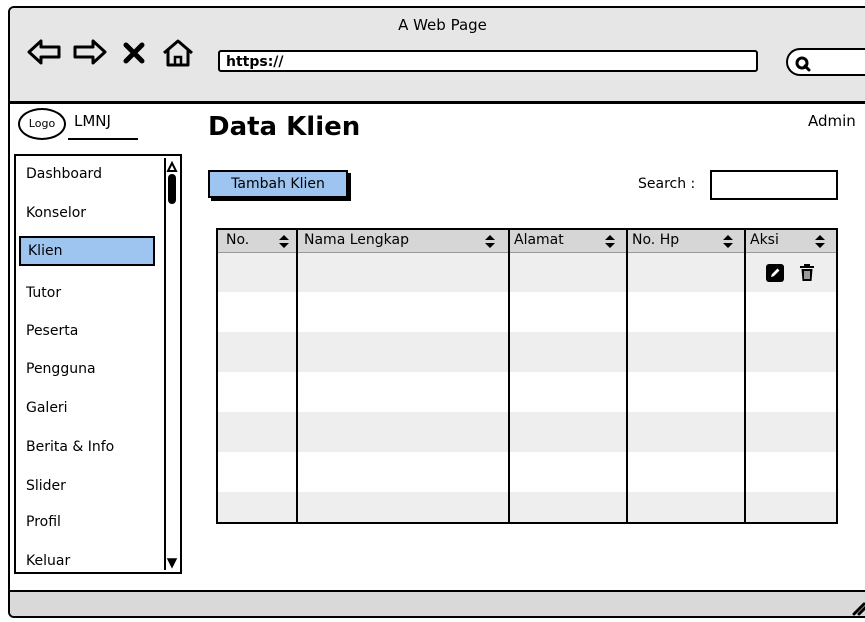  What do you see at coordinates (278, 184) in the screenshot?
I see `add-client-button: Tambah Klien` at bounding box center [278, 184].